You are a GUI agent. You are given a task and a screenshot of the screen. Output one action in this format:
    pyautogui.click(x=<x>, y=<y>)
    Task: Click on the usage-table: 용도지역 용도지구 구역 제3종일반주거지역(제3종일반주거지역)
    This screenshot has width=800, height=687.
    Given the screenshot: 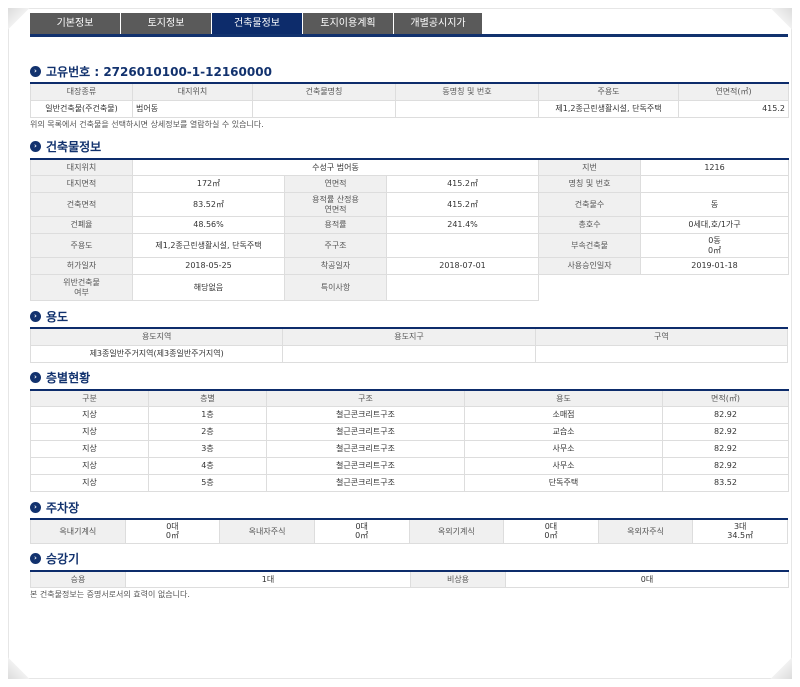 What is the action you would take?
    pyautogui.click(x=409, y=345)
    